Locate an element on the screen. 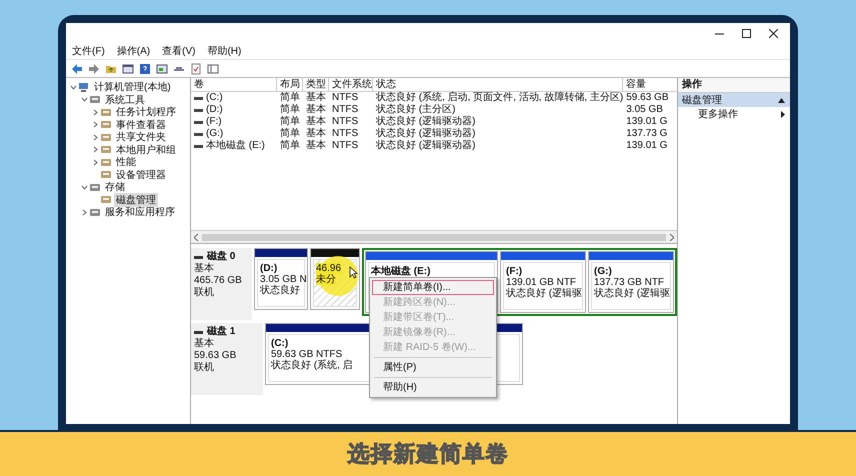 Image resolution: width=856 pixels, height=476 pixels. checklist-icon is located at coordinates (196, 68).